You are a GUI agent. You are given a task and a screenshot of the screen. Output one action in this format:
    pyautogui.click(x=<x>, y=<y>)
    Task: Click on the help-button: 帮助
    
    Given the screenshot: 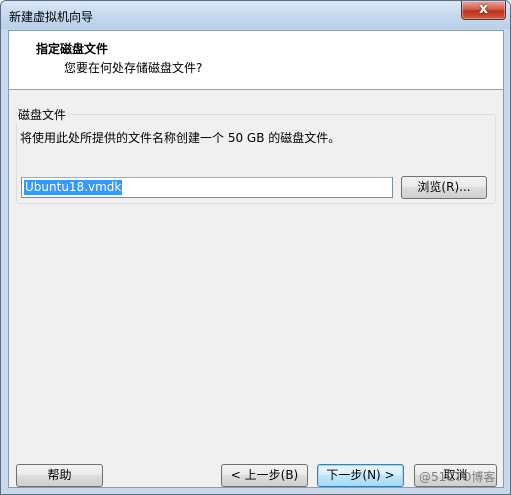 What is the action you would take?
    pyautogui.click(x=59, y=475)
    